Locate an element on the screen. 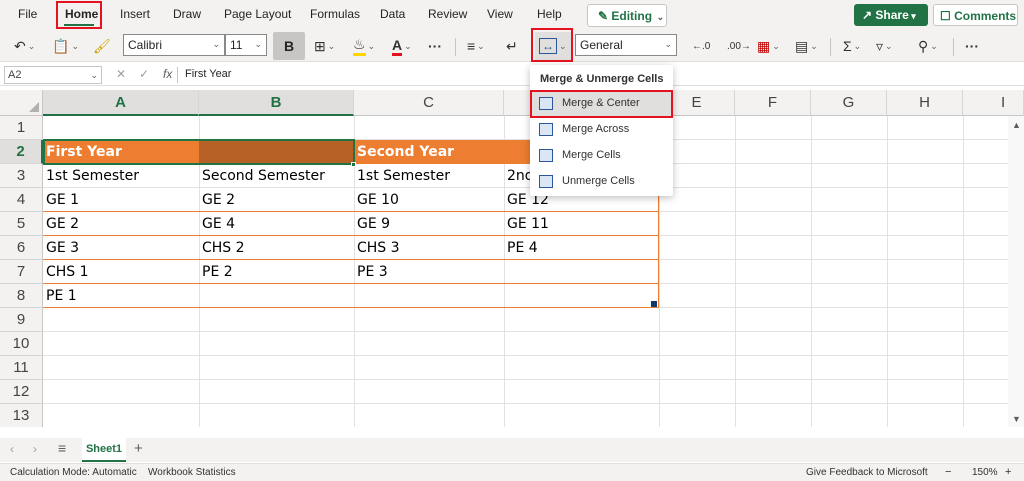 This screenshot has height=481, width=1024. merge-cells-item: Merge Cells is located at coordinates (601, 156).